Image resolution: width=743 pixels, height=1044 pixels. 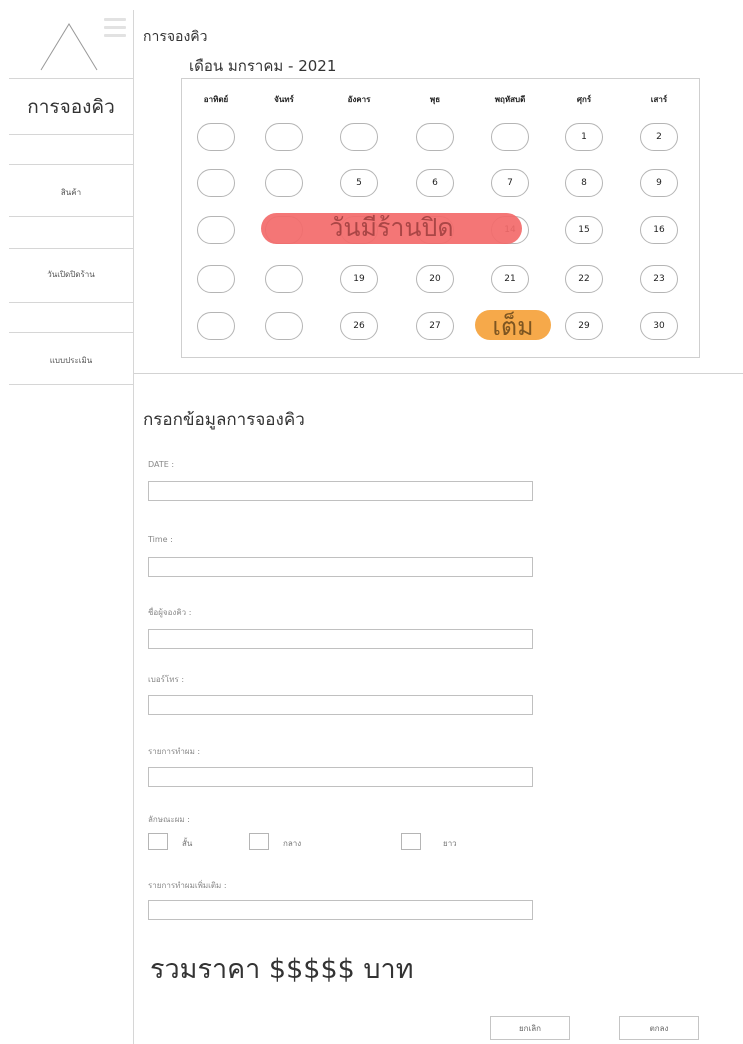 What do you see at coordinates (584, 326) in the screenshot?
I see `calendar-day-cell: 29` at bounding box center [584, 326].